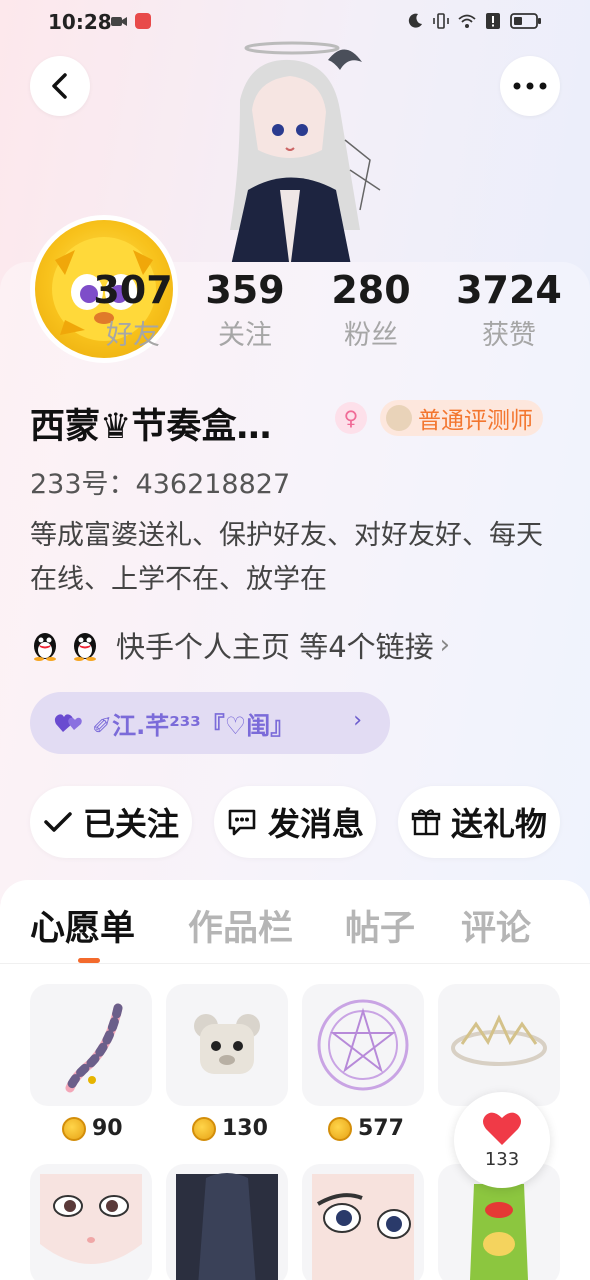 This screenshot has width=590, height=1280. What do you see at coordinates (509, 335) in the screenshot?
I see `stat-label: 获赞` at bounding box center [509, 335].